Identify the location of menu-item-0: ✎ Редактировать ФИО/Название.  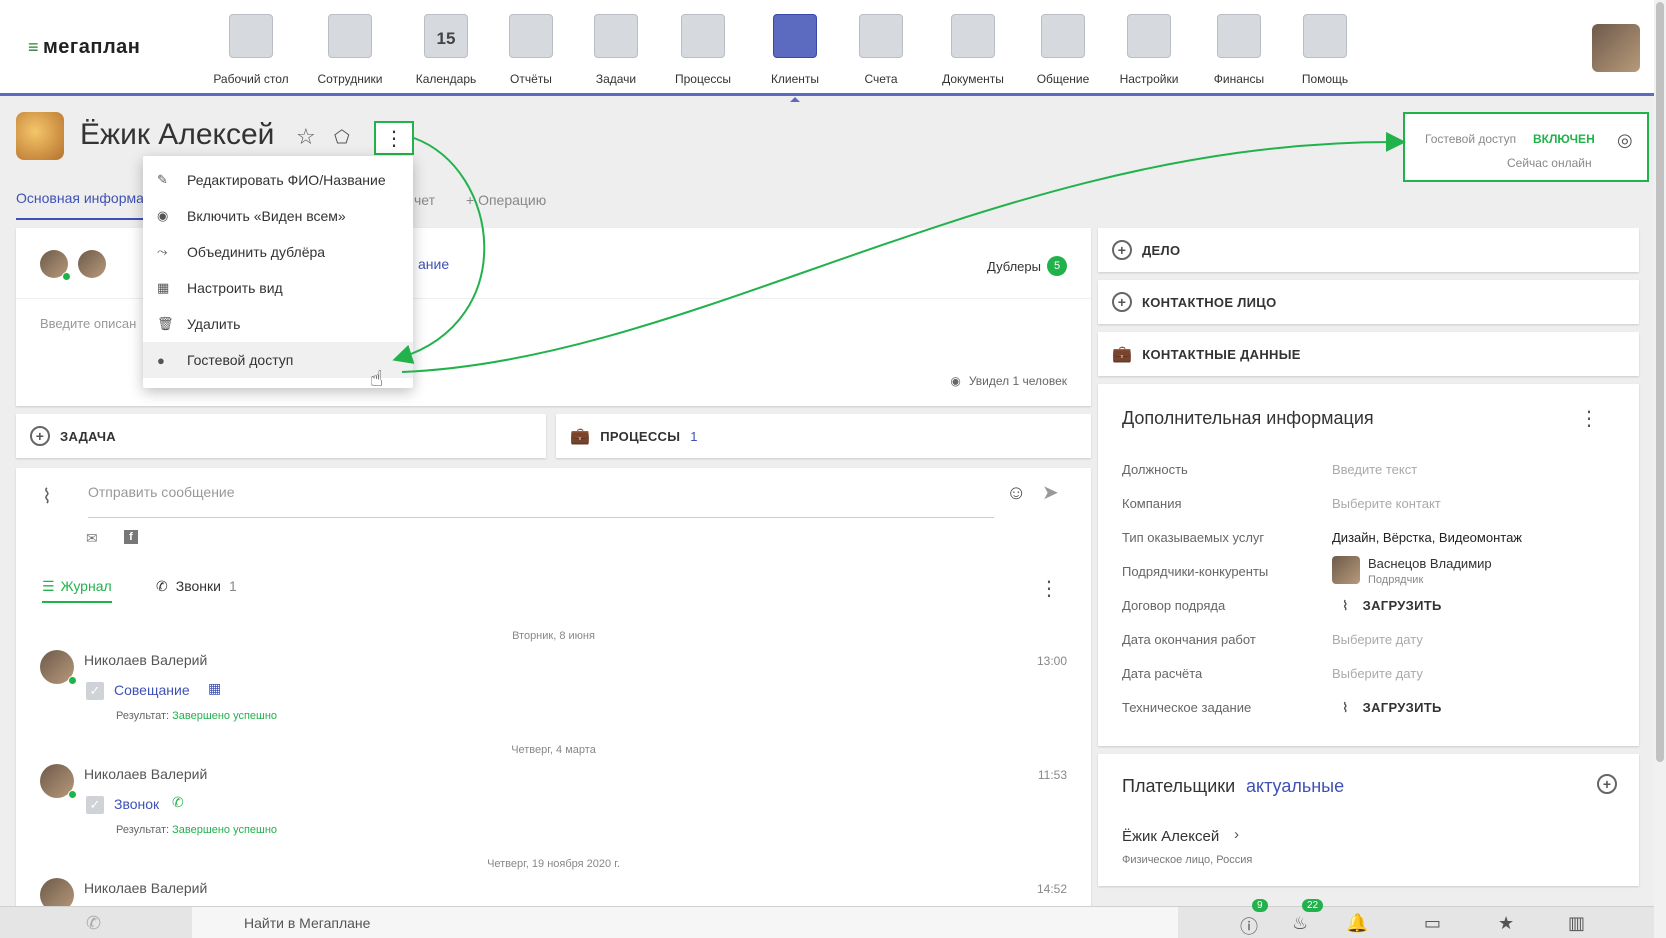
(278, 180).